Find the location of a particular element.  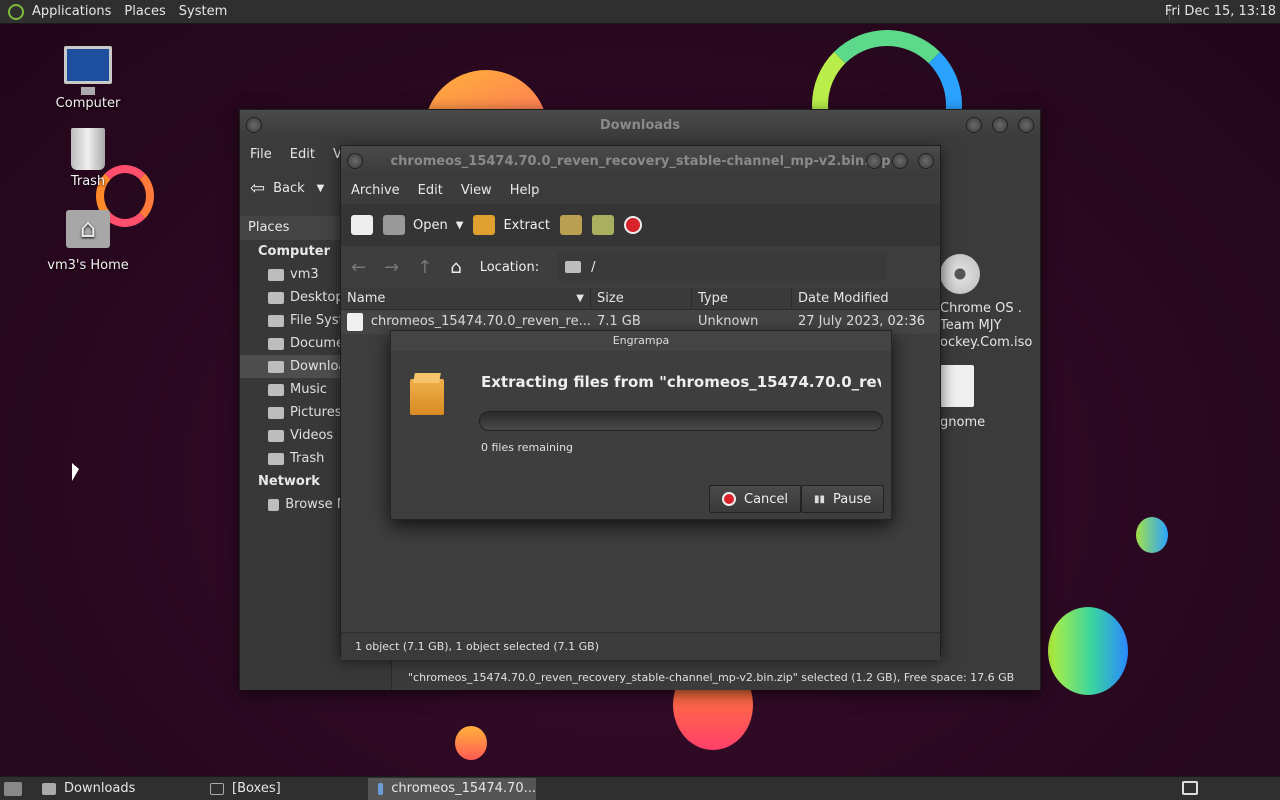

back-button: ⇦ Back ▼ is located at coordinates (287, 188).